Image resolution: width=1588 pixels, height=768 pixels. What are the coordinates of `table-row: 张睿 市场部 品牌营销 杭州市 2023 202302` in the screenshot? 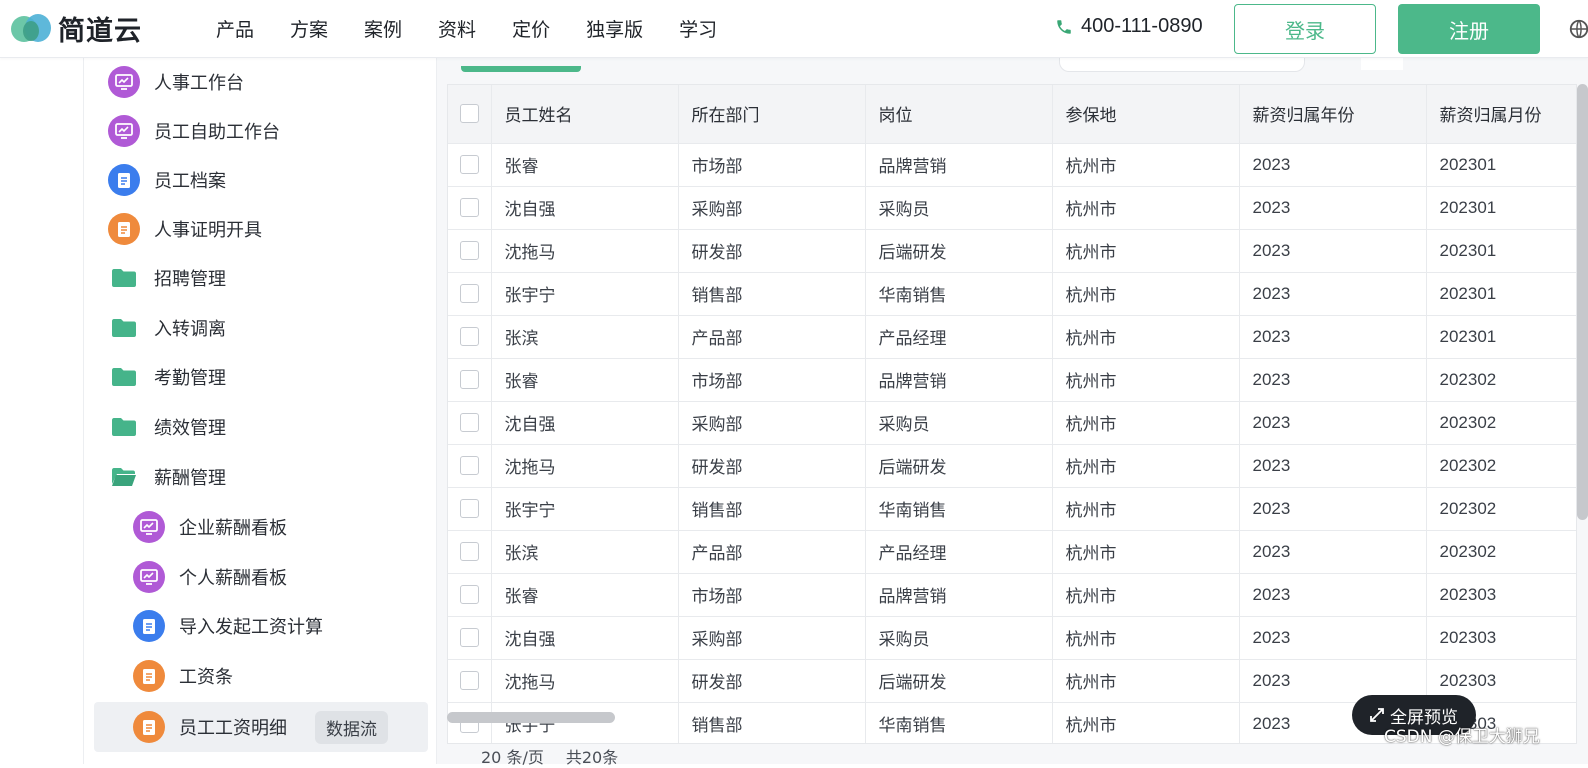 It's located at (1012, 380).